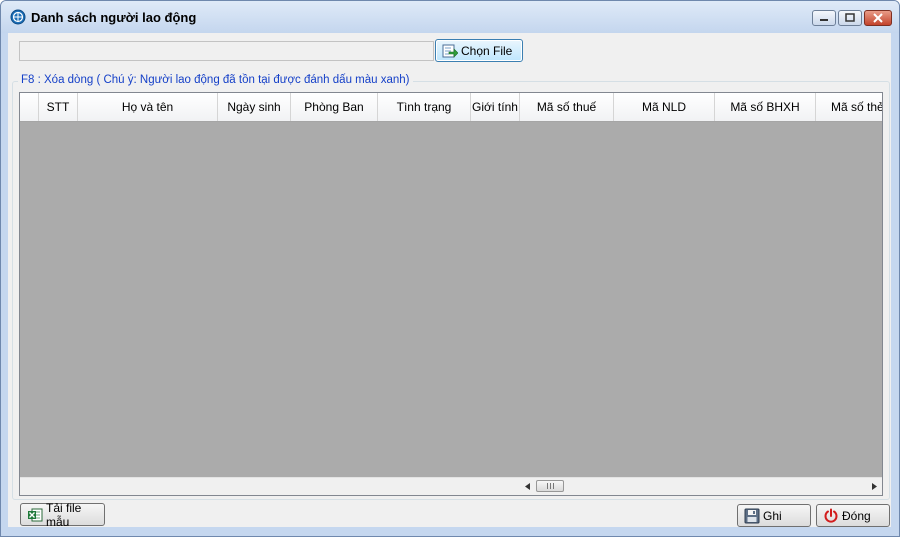 This screenshot has width=900, height=537. I want to click on file-path-input, so click(226, 51).